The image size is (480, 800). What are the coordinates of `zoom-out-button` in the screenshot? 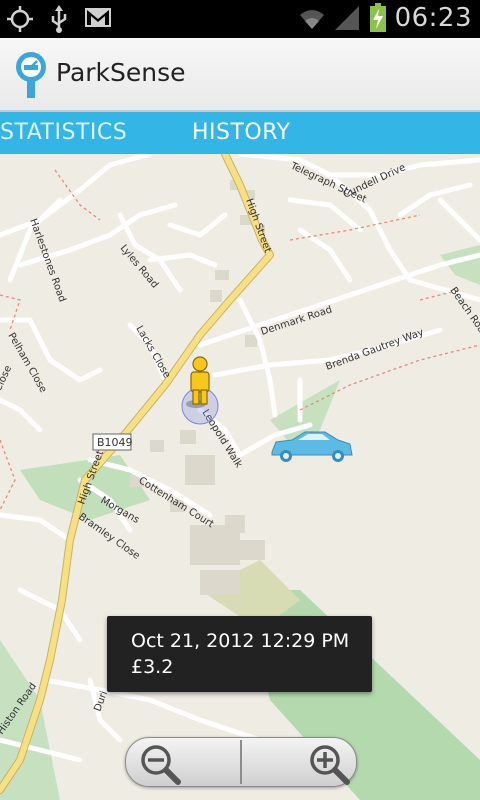 It's located at (183, 762).